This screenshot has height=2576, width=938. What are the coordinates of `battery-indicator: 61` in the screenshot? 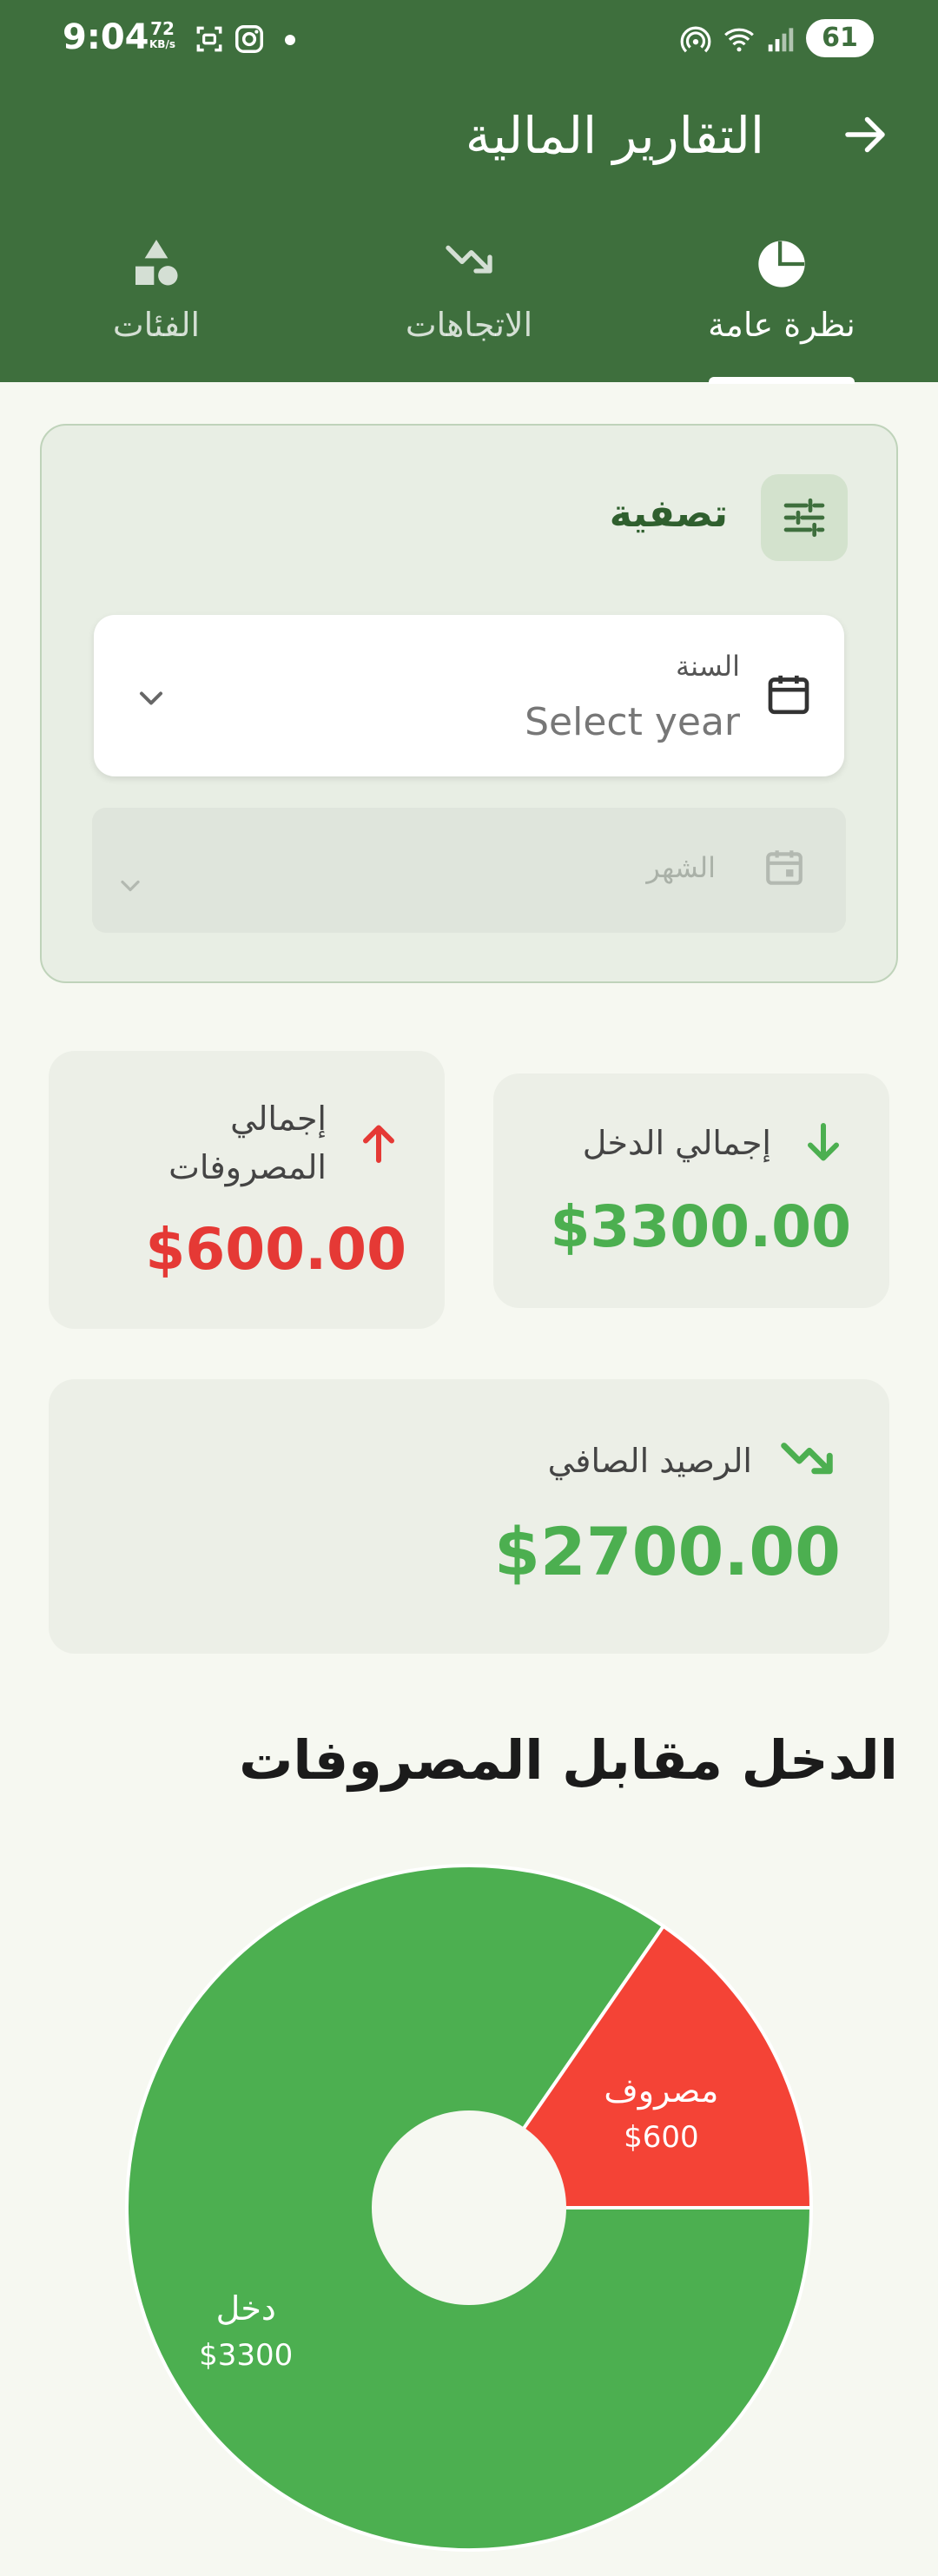 It's located at (840, 38).